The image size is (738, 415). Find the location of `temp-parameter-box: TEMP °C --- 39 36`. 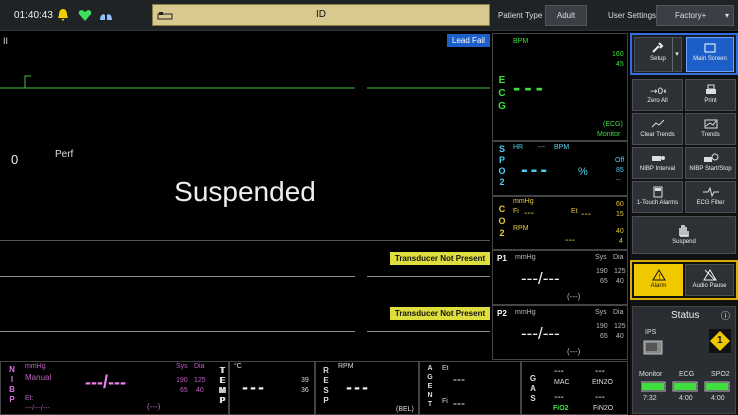

temp-parameter-box: TEMP °C --- 39 36 is located at coordinates (267, 388).